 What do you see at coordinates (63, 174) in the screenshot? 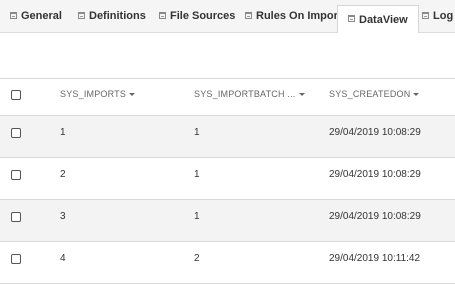
I see `cell-sys-imports: 2` at bounding box center [63, 174].